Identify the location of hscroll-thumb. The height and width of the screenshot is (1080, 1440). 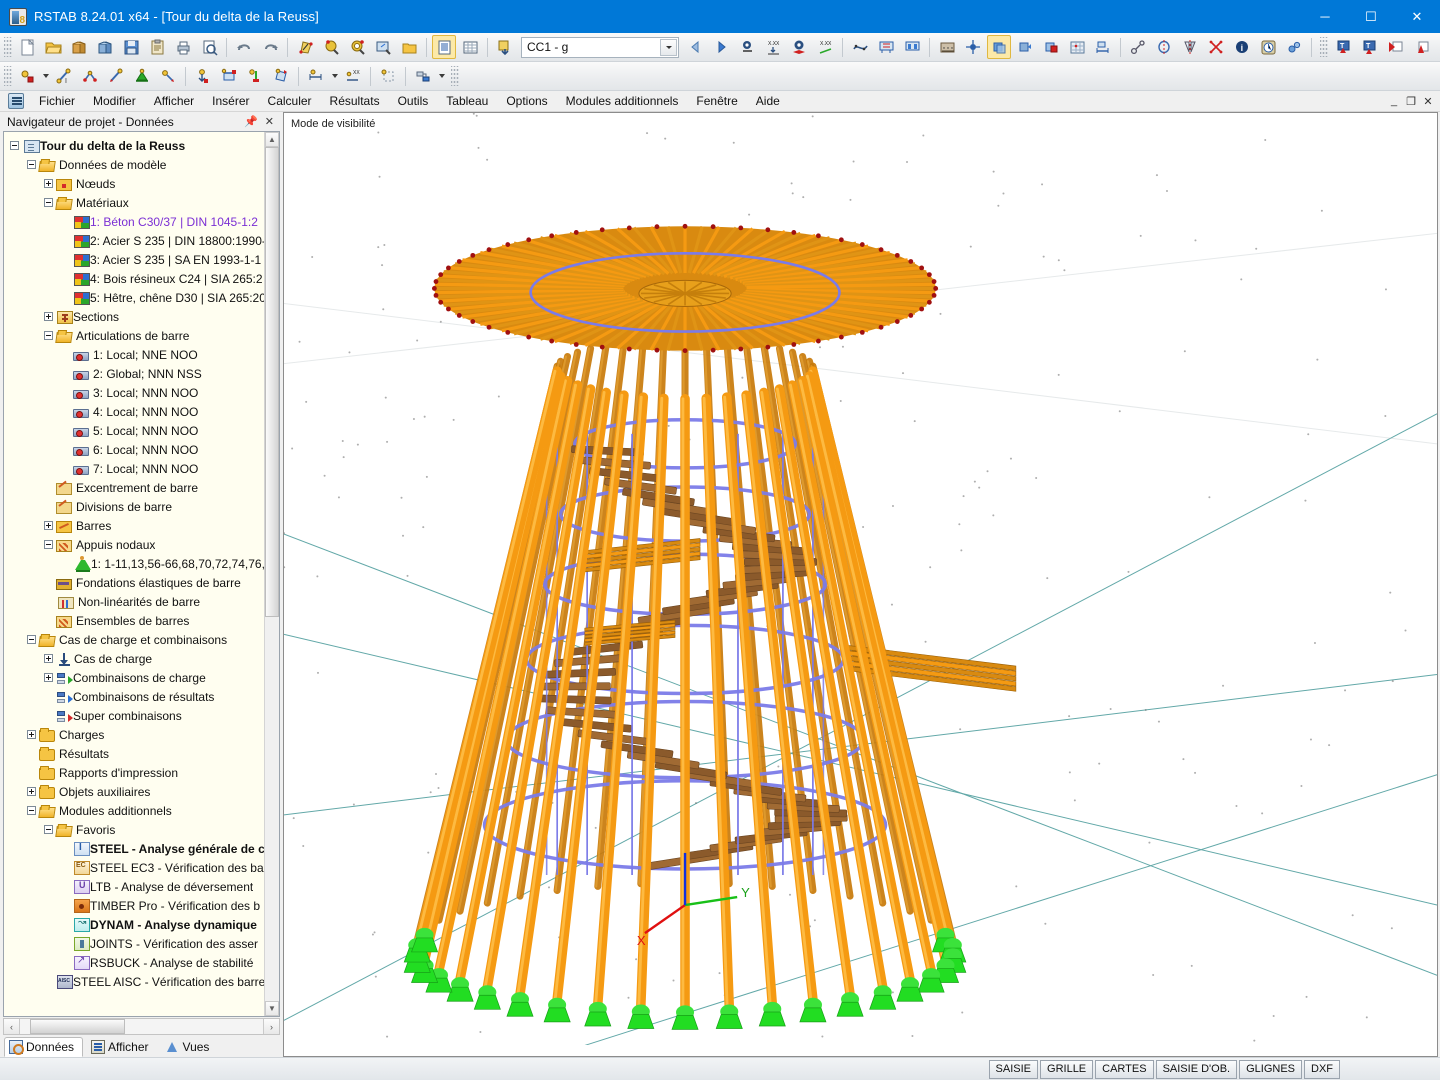
(77, 1026).